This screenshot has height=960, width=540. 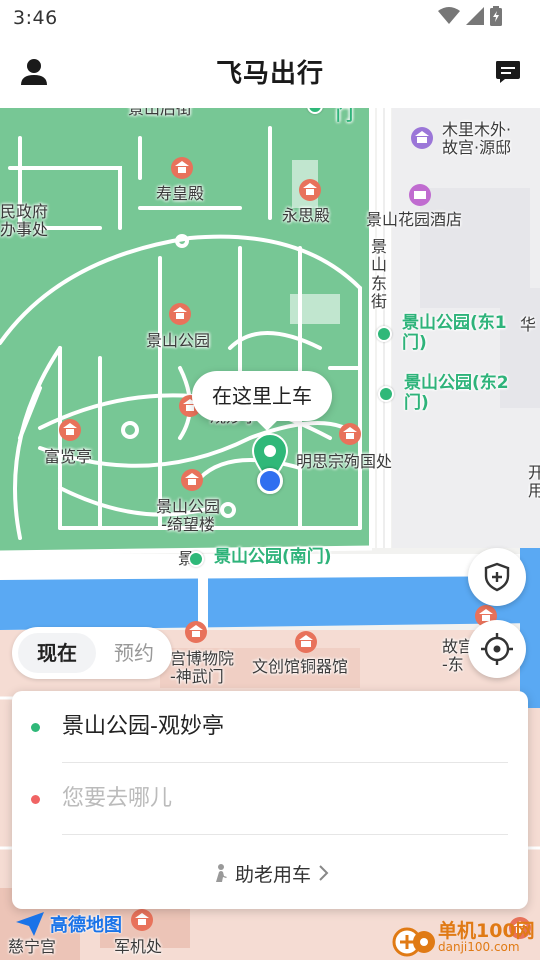 What do you see at coordinates (456, 393) in the screenshot?
I see `map-label-east2-gate: 景山公园(东2 门)` at bounding box center [456, 393].